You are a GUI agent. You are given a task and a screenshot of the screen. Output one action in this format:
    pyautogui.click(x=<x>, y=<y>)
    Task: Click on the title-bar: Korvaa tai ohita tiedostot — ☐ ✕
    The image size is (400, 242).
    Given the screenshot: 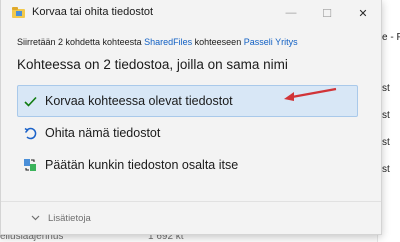 What is the action you would take?
    pyautogui.click(x=191, y=13)
    